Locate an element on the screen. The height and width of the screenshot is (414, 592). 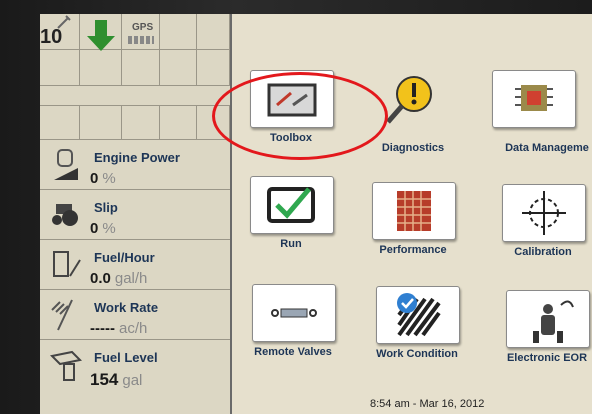
remote-valves-icon is located at coordinates (294, 313).